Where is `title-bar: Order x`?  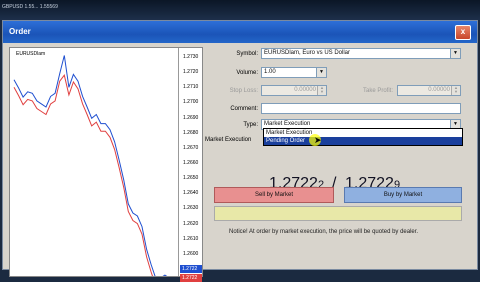 title-bar: Order x is located at coordinates (240, 32).